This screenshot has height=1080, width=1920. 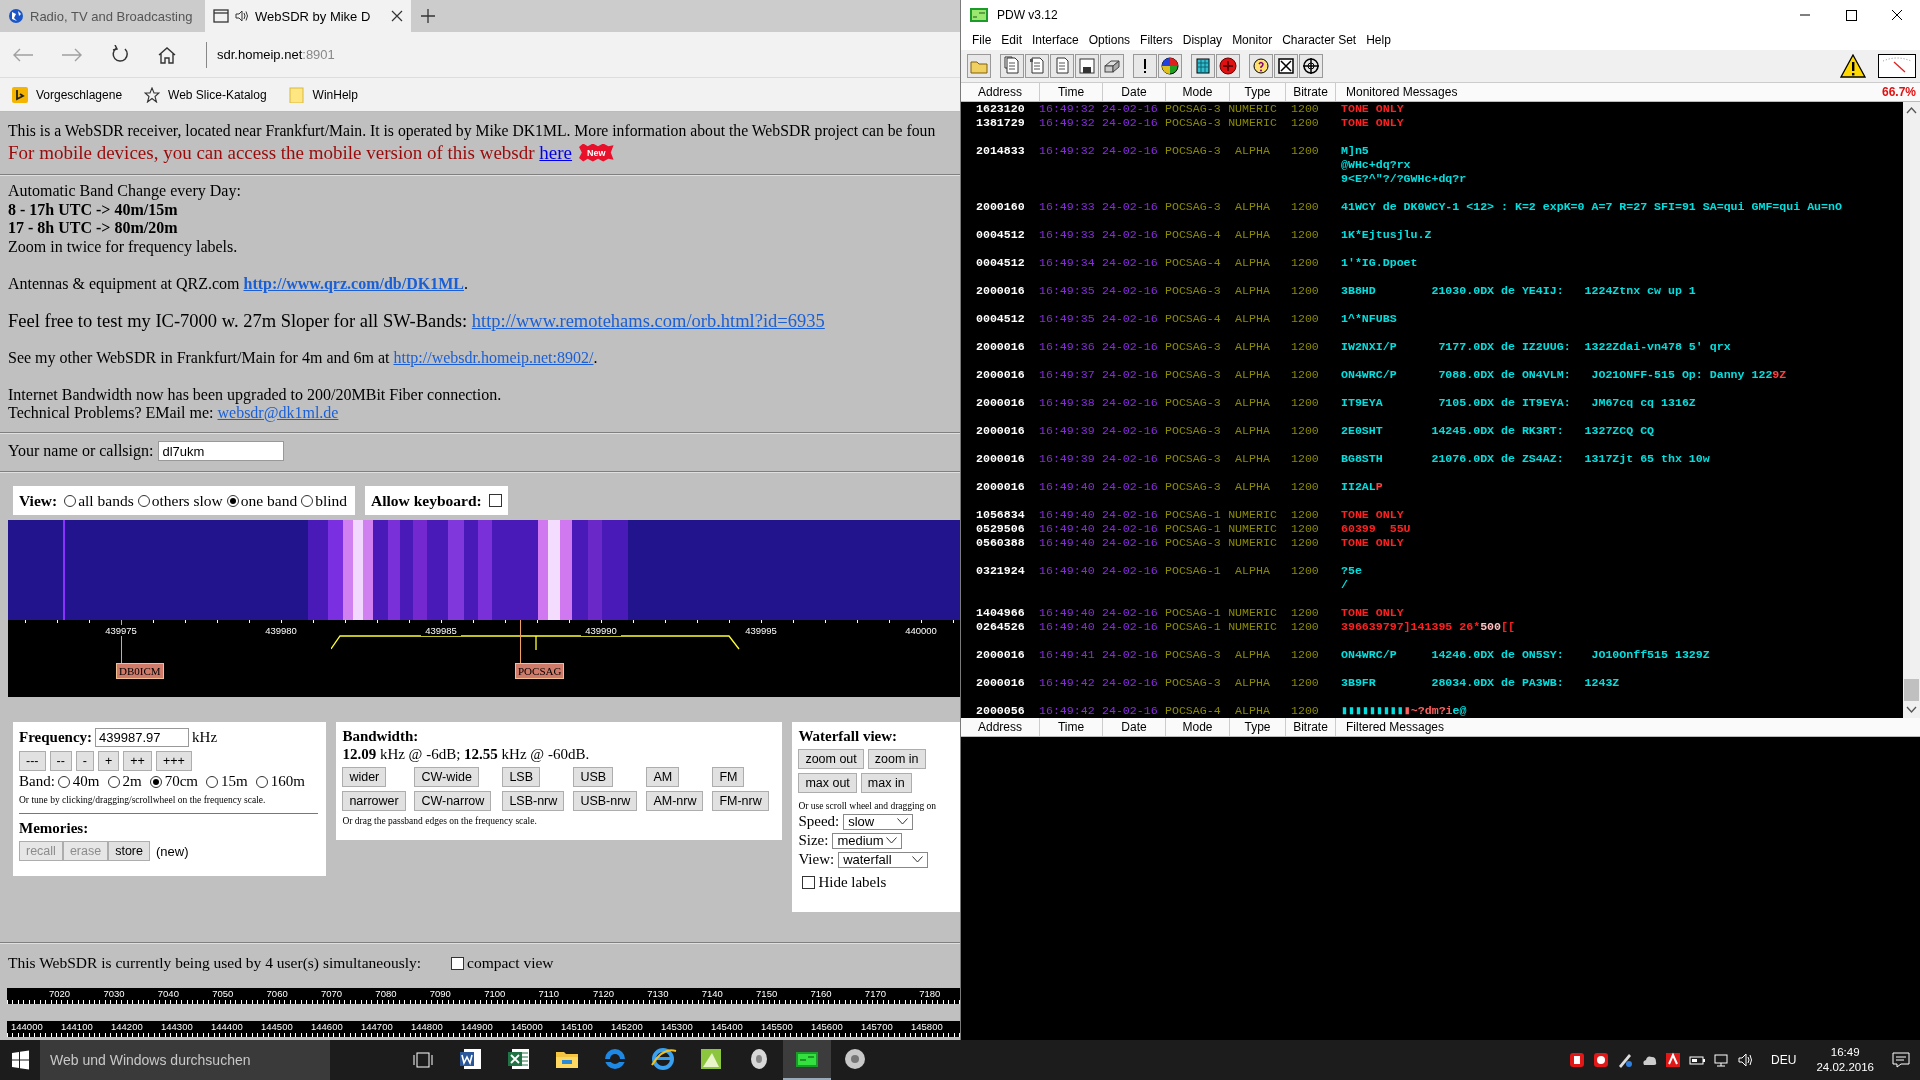 I want to click on scrollbar, so click(x=1911, y=410).